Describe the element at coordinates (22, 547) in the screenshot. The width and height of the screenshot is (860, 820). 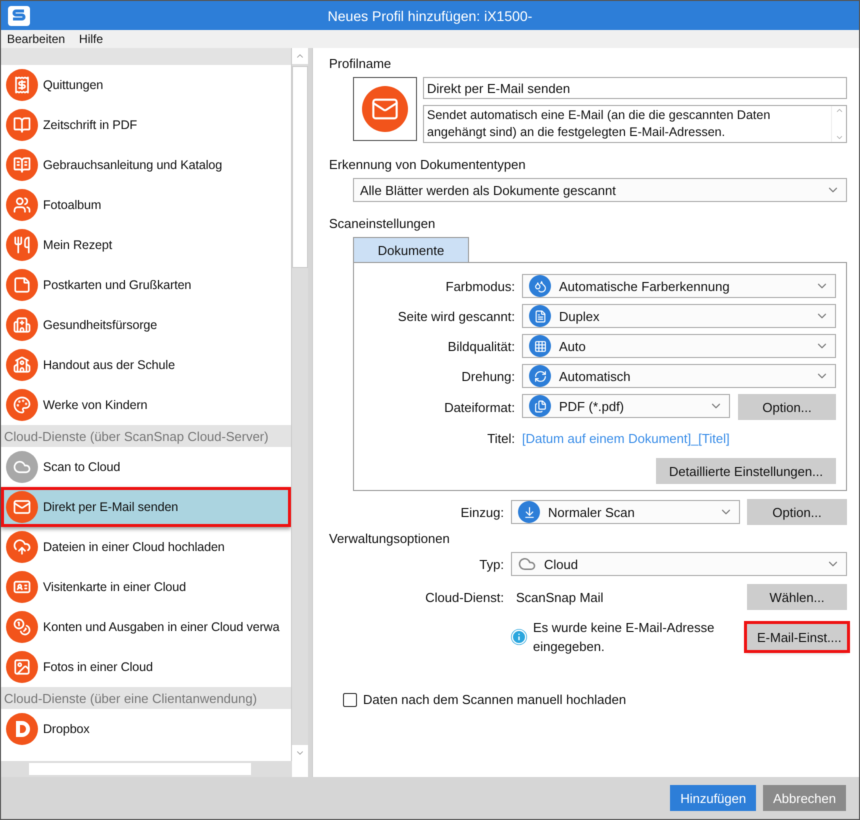
I see `cloud-upload-icon` at that location.